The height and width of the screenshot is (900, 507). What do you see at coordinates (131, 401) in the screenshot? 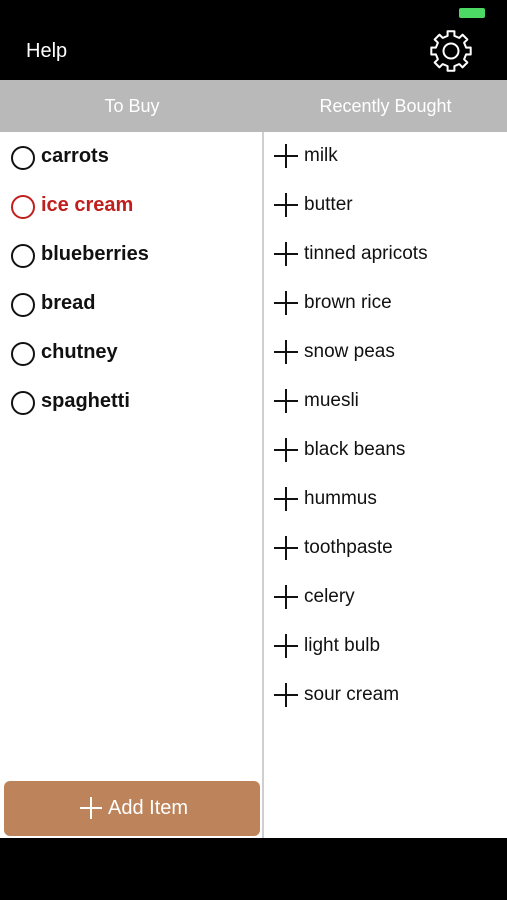
I see `to-buy-item: spaghetti` at bounding box center [131, 401].